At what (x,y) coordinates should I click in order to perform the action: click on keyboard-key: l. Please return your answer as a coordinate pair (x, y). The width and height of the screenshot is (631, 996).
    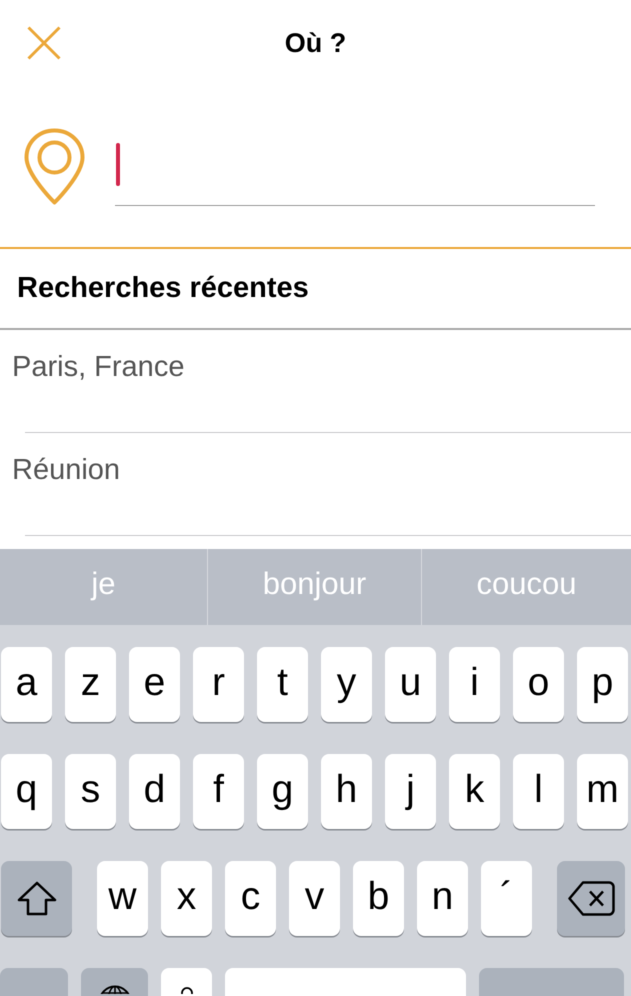
    Looking at the image, I should click on (538, 791).